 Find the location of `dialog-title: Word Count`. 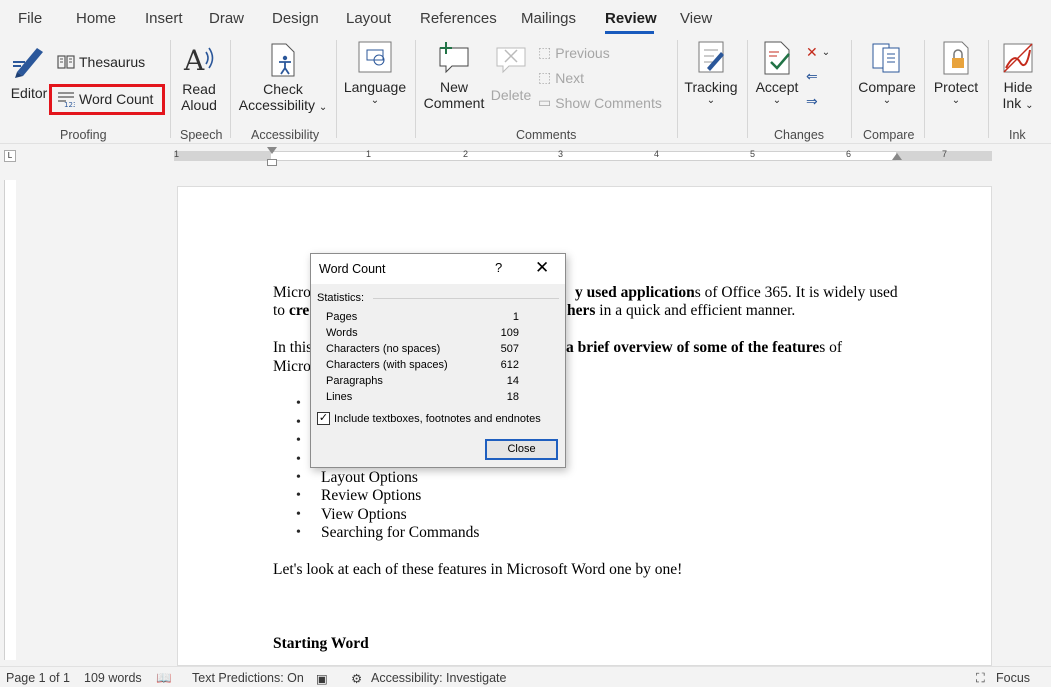

dialog-title: Word Count is located at coordinates (352, 269).